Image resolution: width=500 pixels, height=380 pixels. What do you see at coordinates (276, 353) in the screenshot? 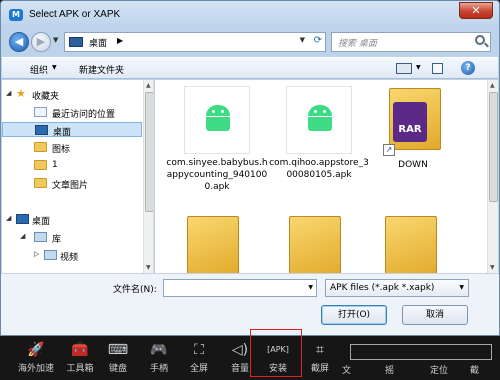
I see `install-highlight-box` at bounding box center [276, 353].